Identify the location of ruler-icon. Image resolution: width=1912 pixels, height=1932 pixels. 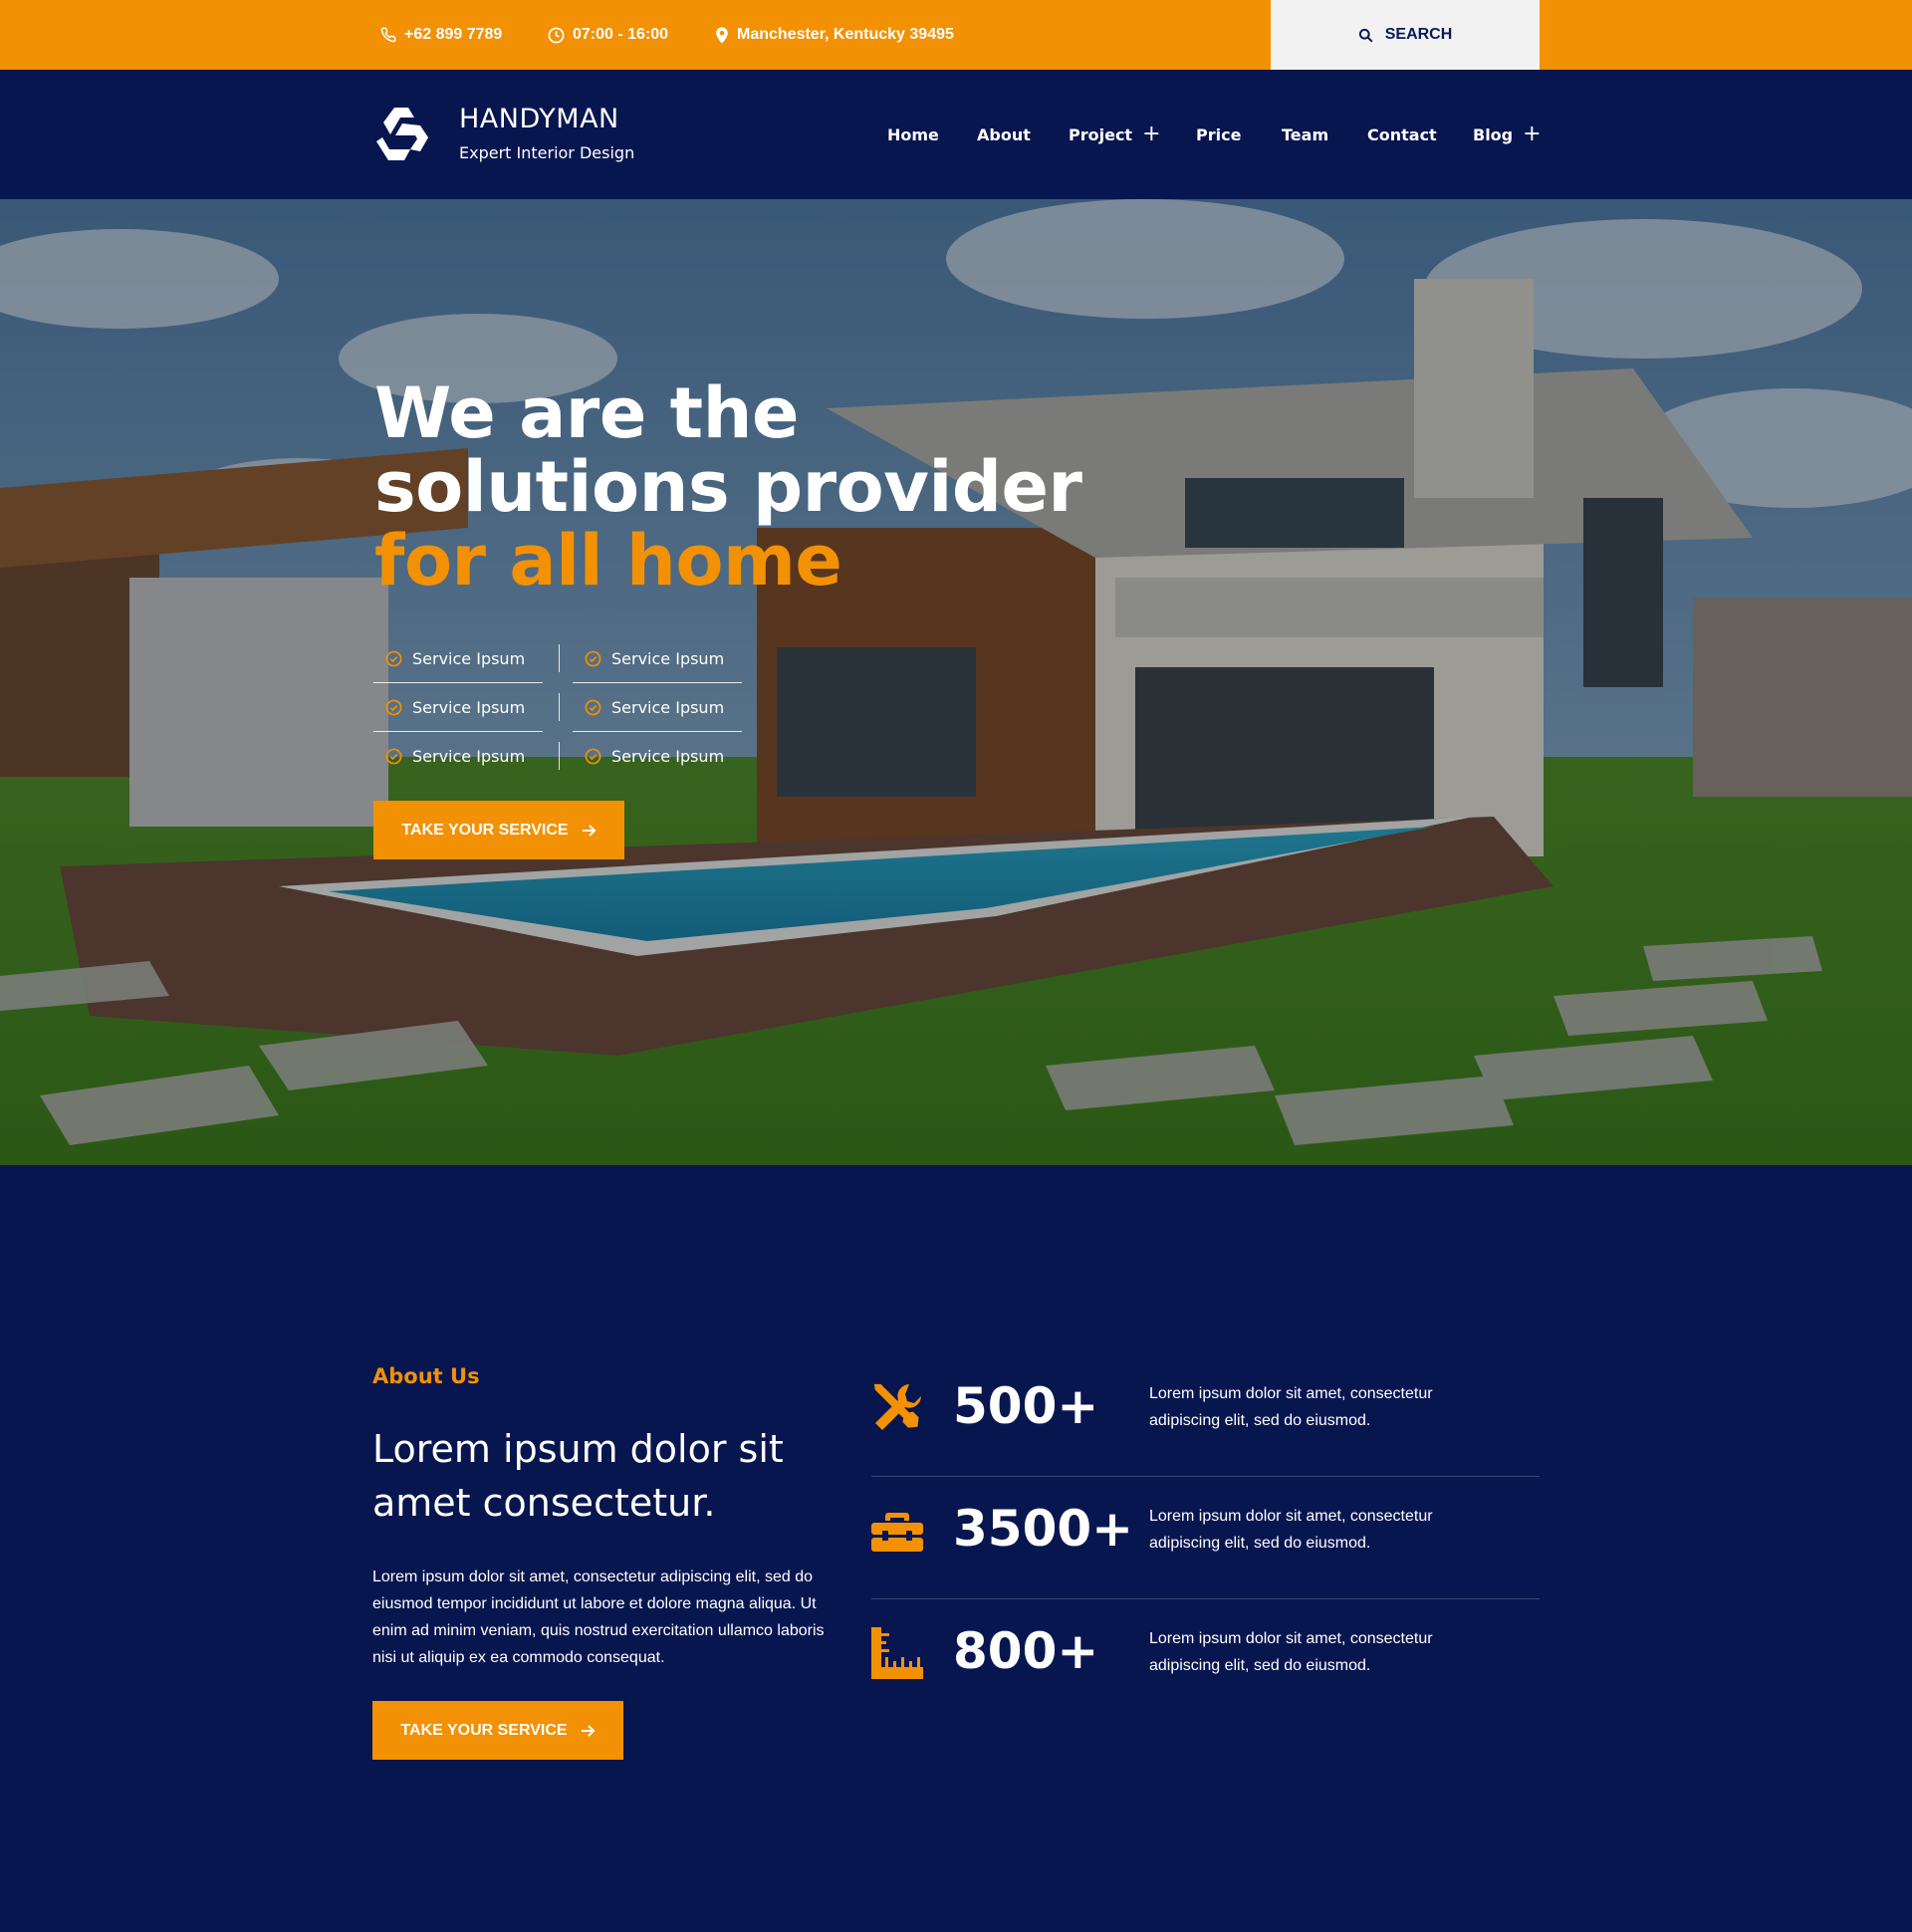
(897, 1653).